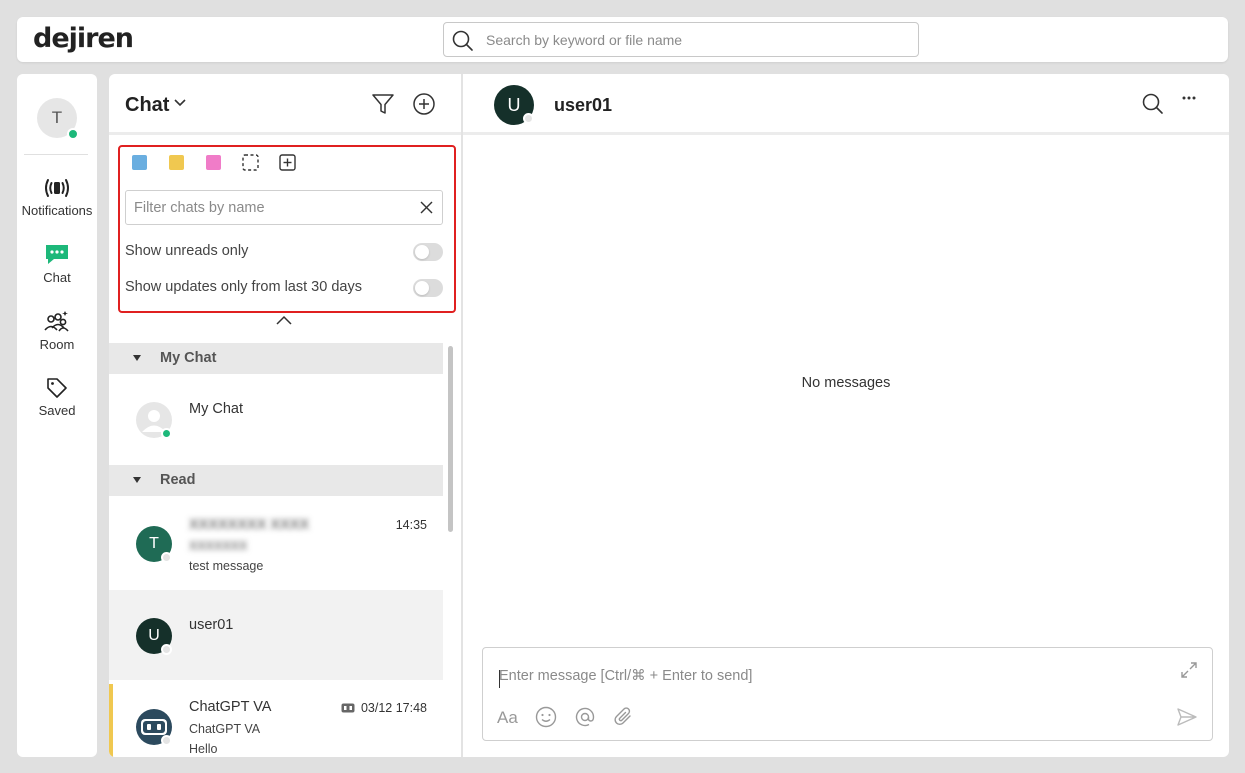 The width and height of the screenshot is (1245, 773). Describe the element at coordinates (139, 162) in the screenshot. I see `color-swatch-blue` at that location.